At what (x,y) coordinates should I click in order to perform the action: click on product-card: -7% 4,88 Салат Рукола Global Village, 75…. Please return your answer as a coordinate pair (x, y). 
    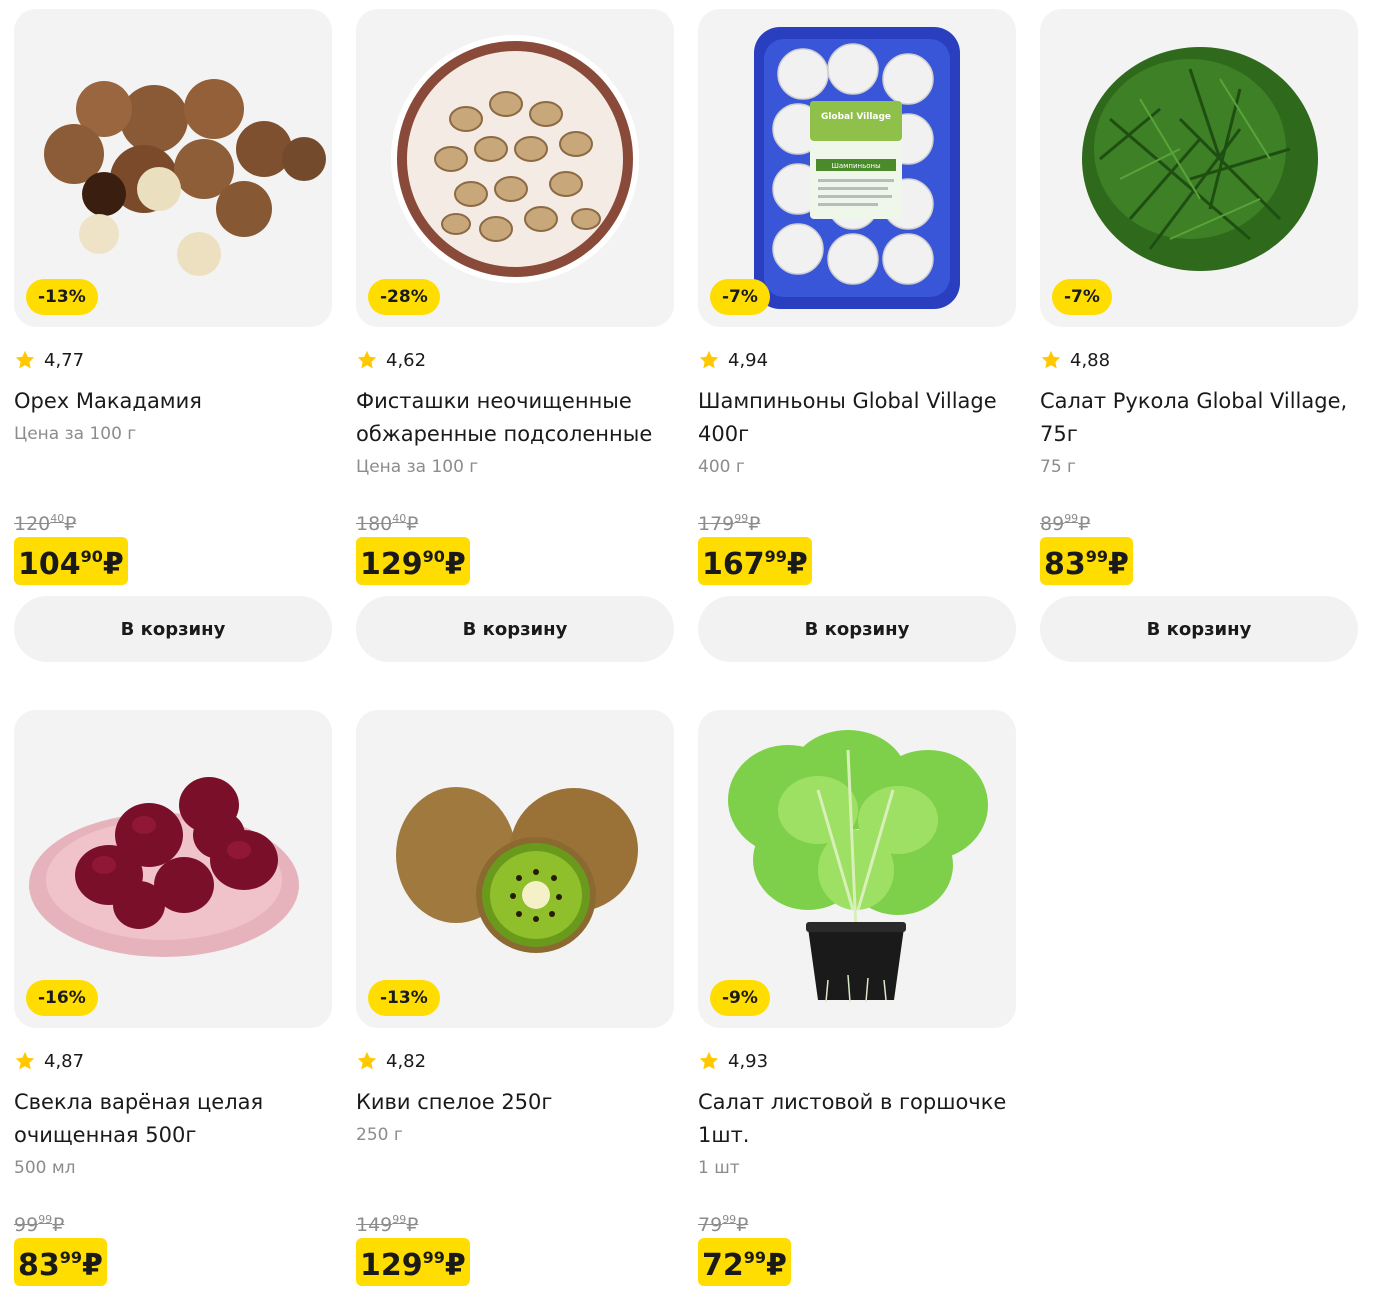
    Looking at the image, I should click on (1200, 335).